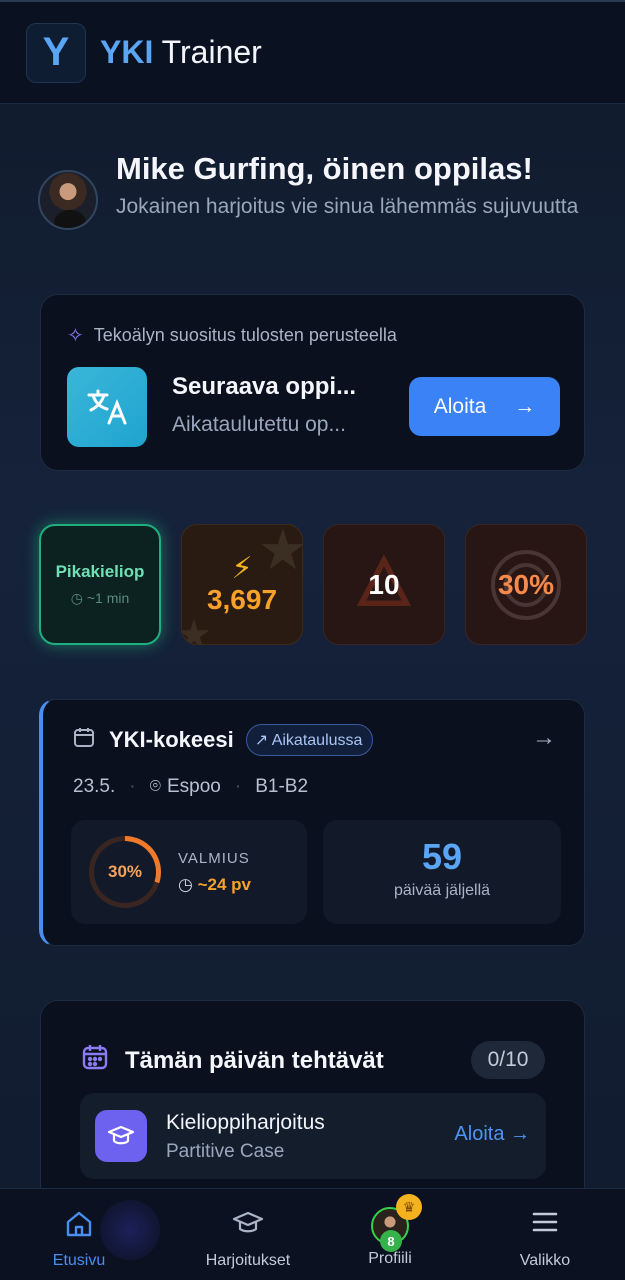 This screenshot has height=1280, width=625. Describe the element at coordinates (155, 786) in the screenshot. I see `location-icon: ⌾` at that location.